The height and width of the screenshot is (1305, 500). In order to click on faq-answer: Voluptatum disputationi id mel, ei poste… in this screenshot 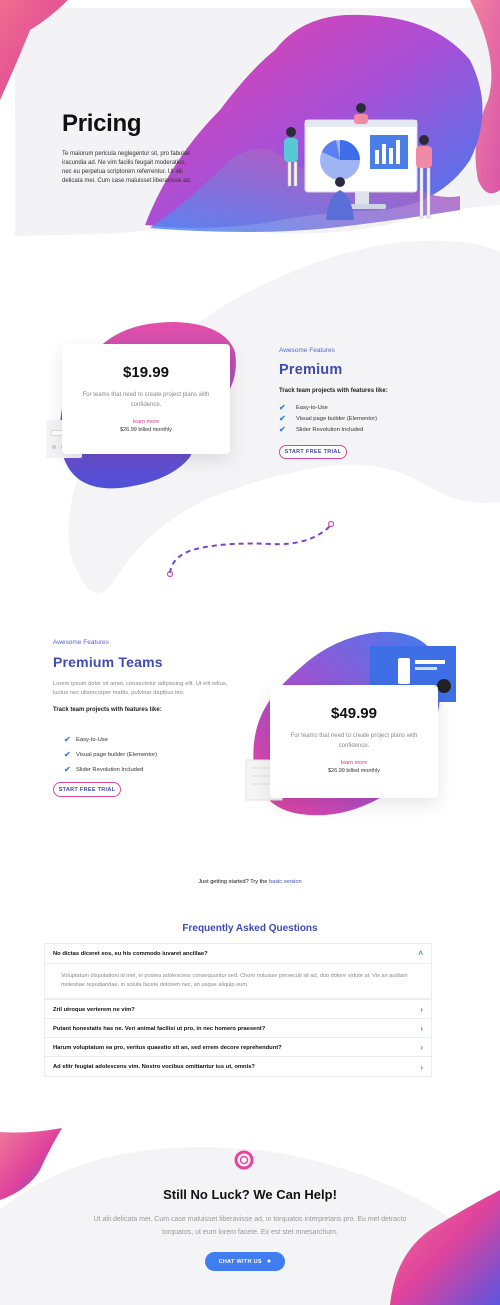, I will do `click(234, 980)`.